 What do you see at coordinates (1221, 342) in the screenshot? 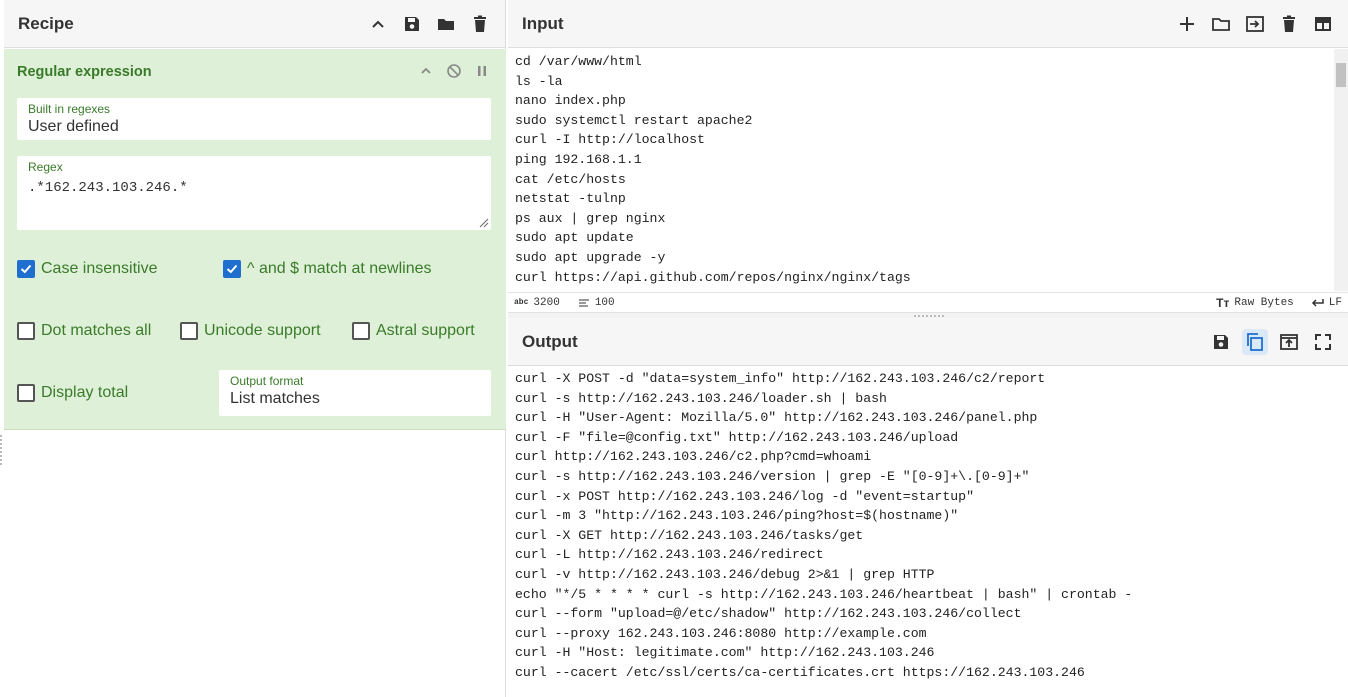
I see `save-output-icon` at bounding box center [1221, 342].